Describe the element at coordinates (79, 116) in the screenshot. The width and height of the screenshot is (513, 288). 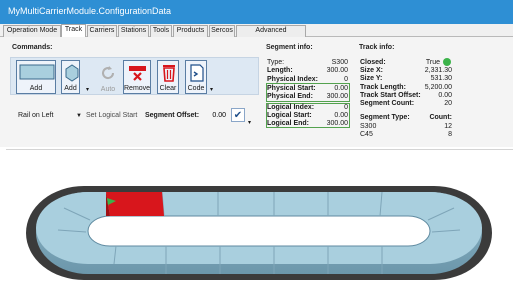
I see `chevron-down-icon: ▼` at that location.